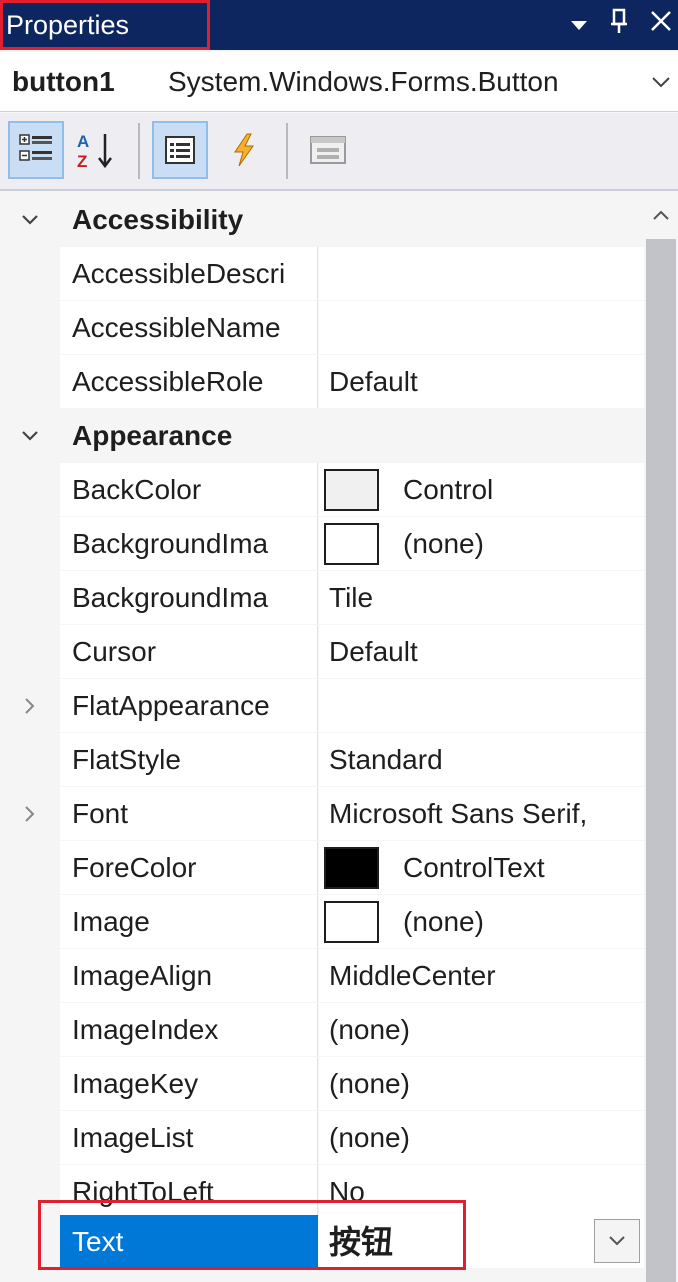  What do you see at coordinates (189, 813) in the screenshot?
I see `property-name: Font` at bounding box center [189, 813].